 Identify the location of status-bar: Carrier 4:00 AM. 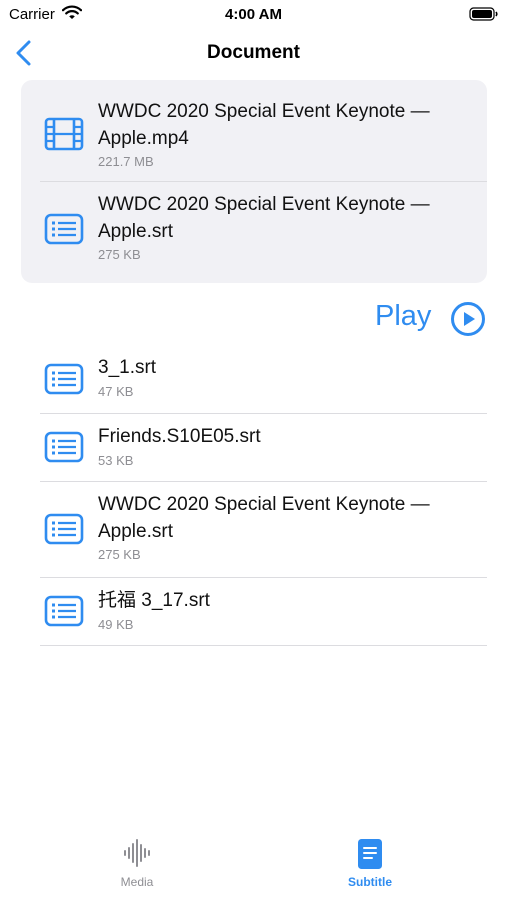
(253, 14).